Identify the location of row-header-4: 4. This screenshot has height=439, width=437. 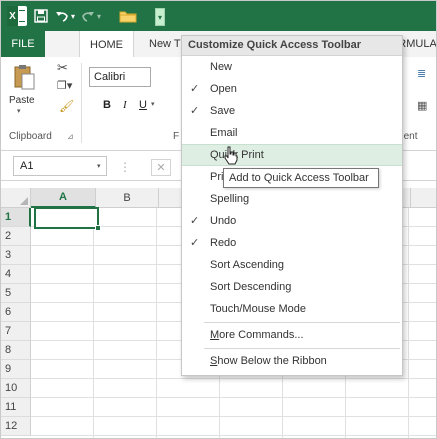
(16, 274).